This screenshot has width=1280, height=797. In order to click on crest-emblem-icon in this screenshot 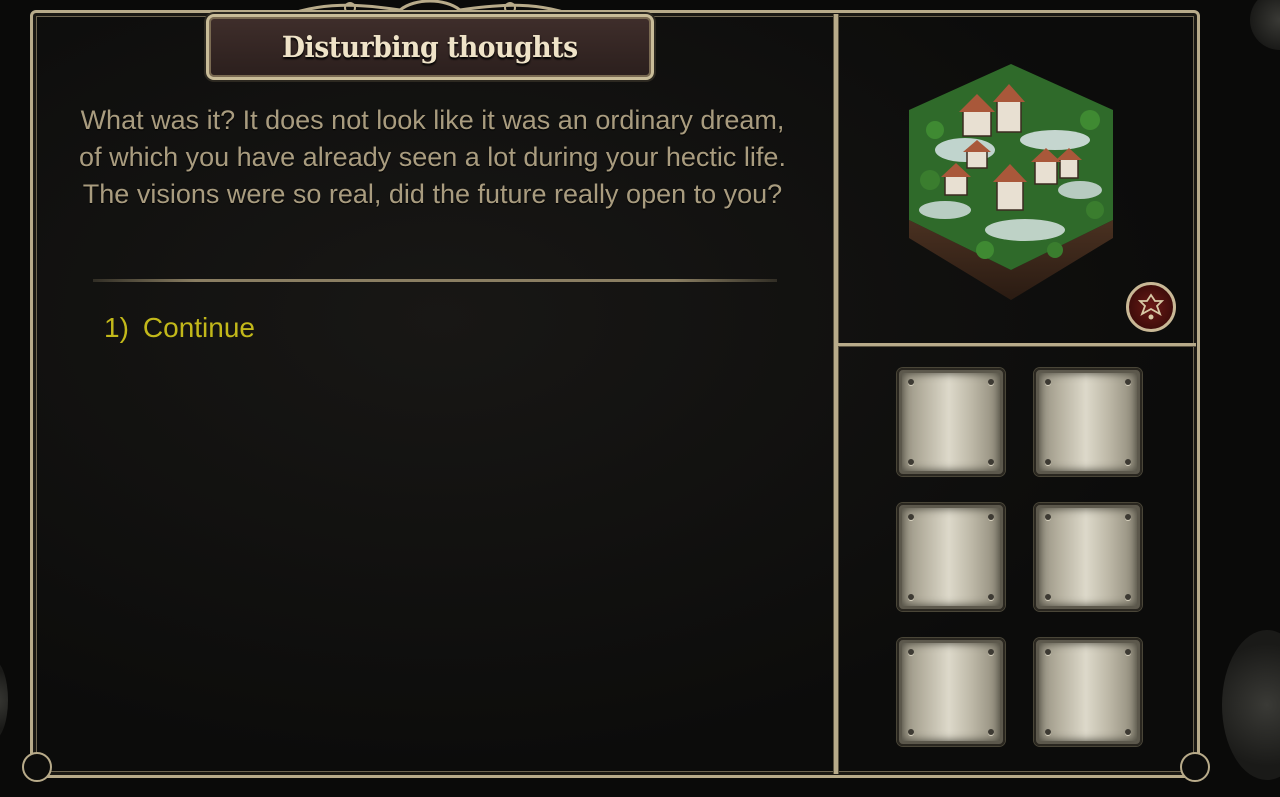, I will do `click(1151, 306)`.